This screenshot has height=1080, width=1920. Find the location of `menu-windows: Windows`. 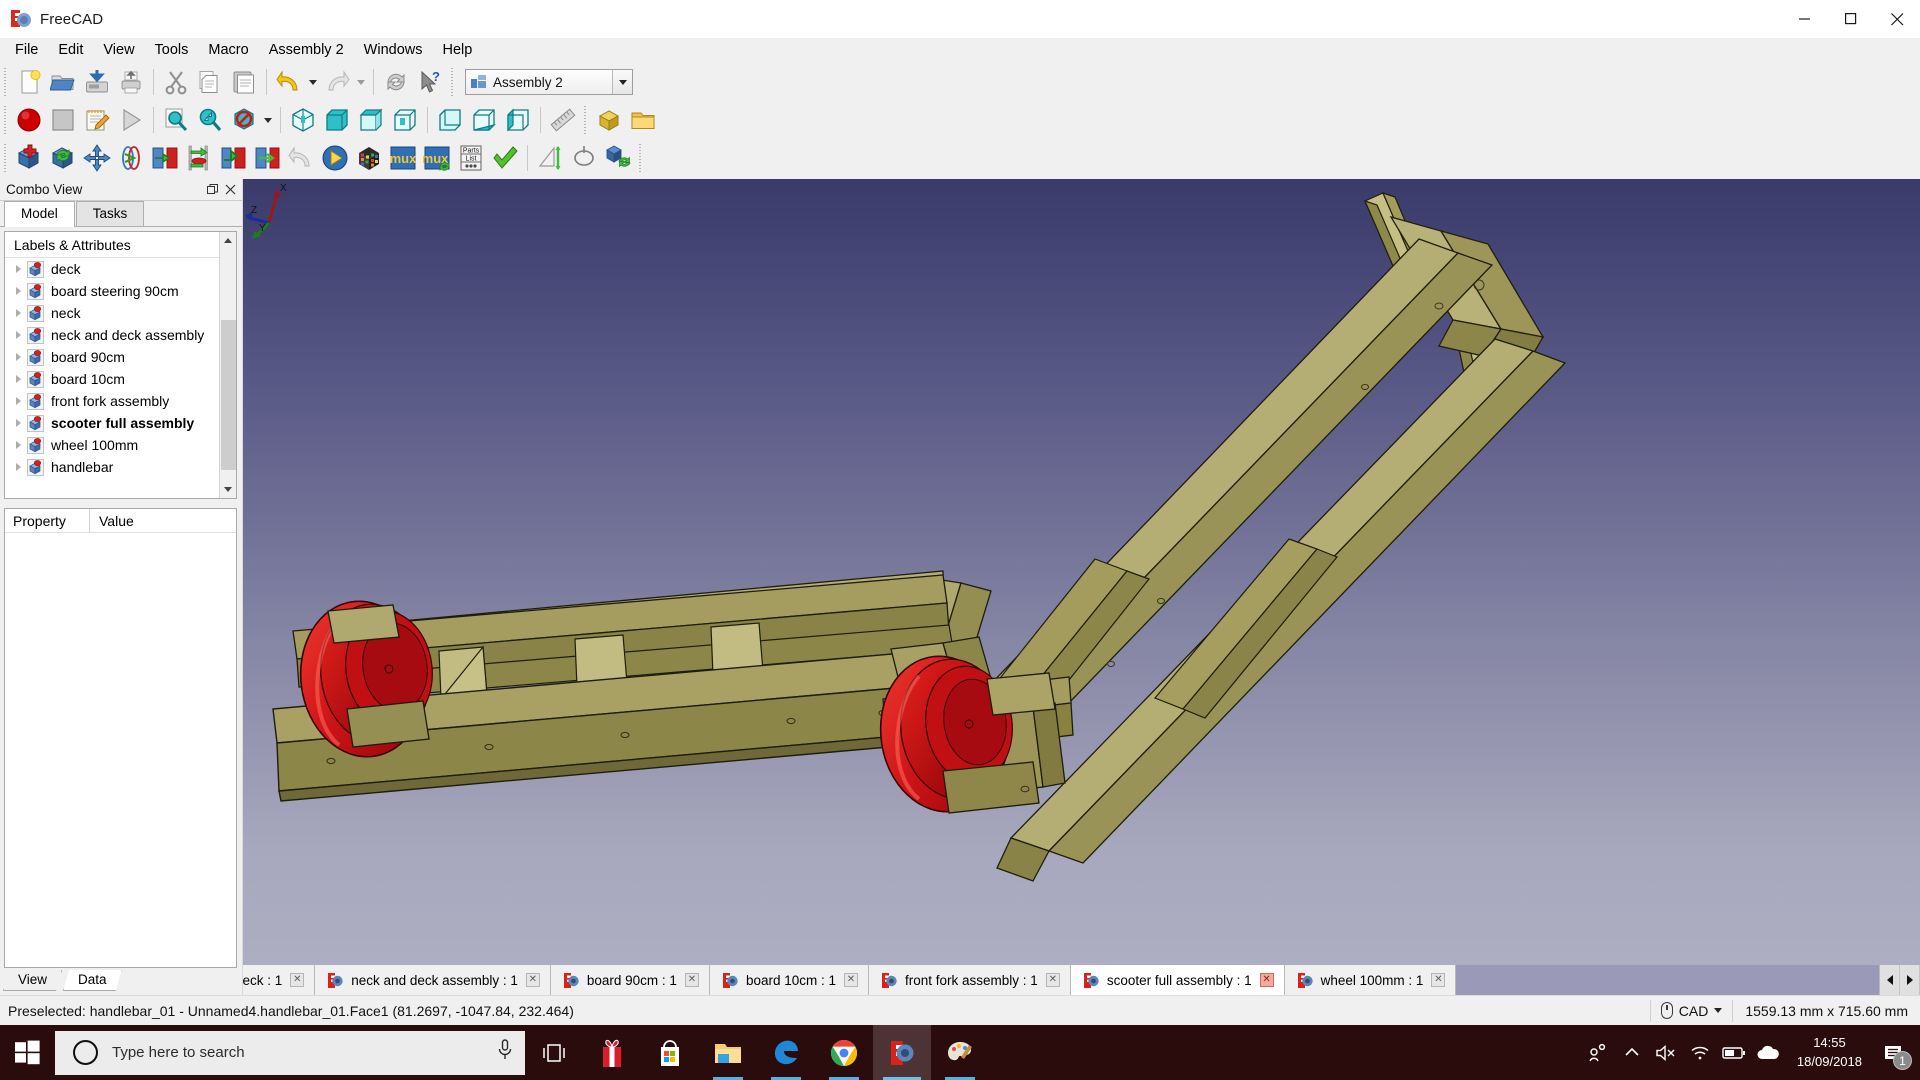

menu-windows: Windows is located at coordinates (393, 50).